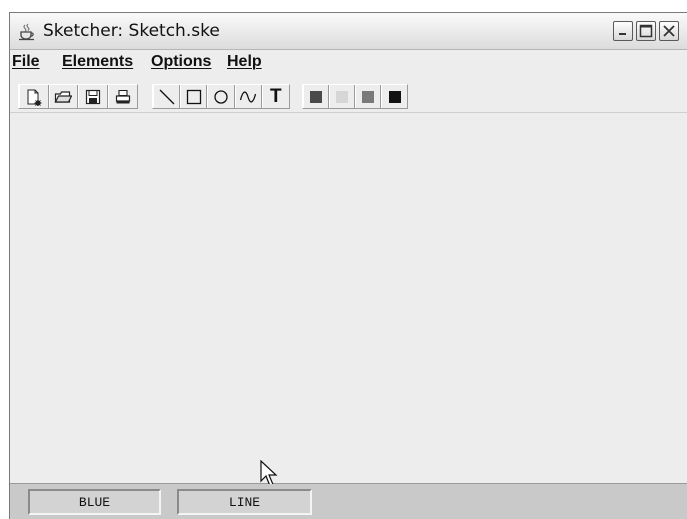 The width and height of the screenshot is (687, 519). I want to click on green-color-button, so click(368, 96).